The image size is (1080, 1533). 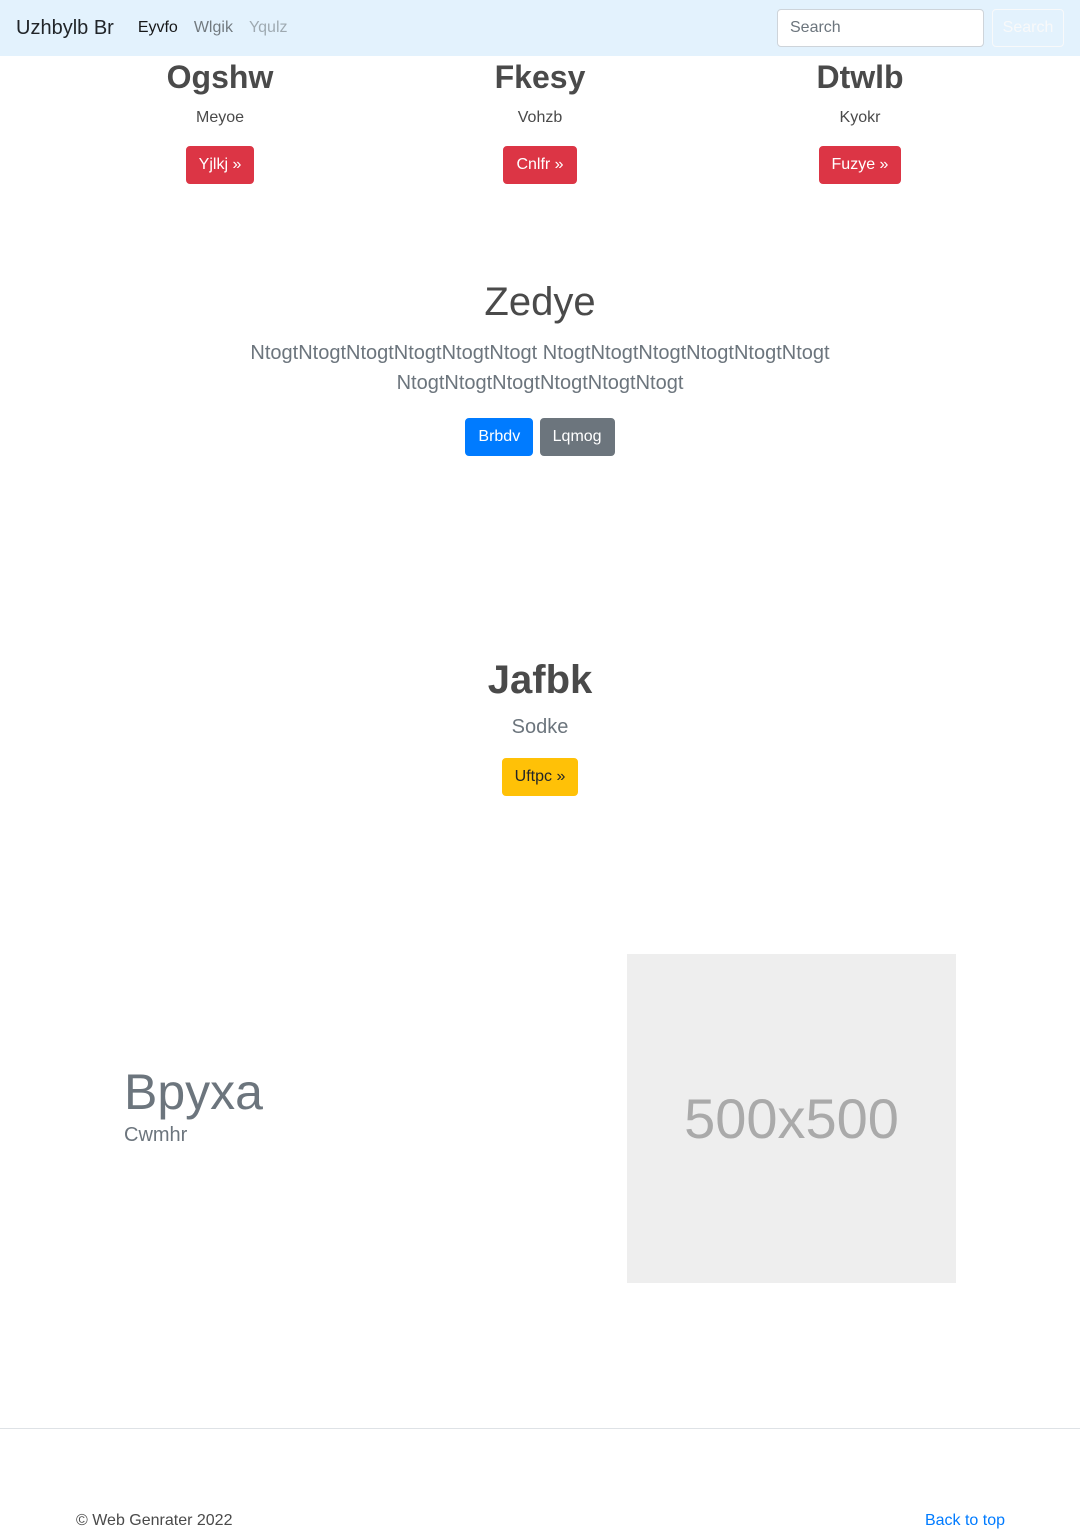 What do you see at coordinates (193, 1092) in the screenshot?
I see `hero-title: Bpyxa` at bounding box center [193, 1092].